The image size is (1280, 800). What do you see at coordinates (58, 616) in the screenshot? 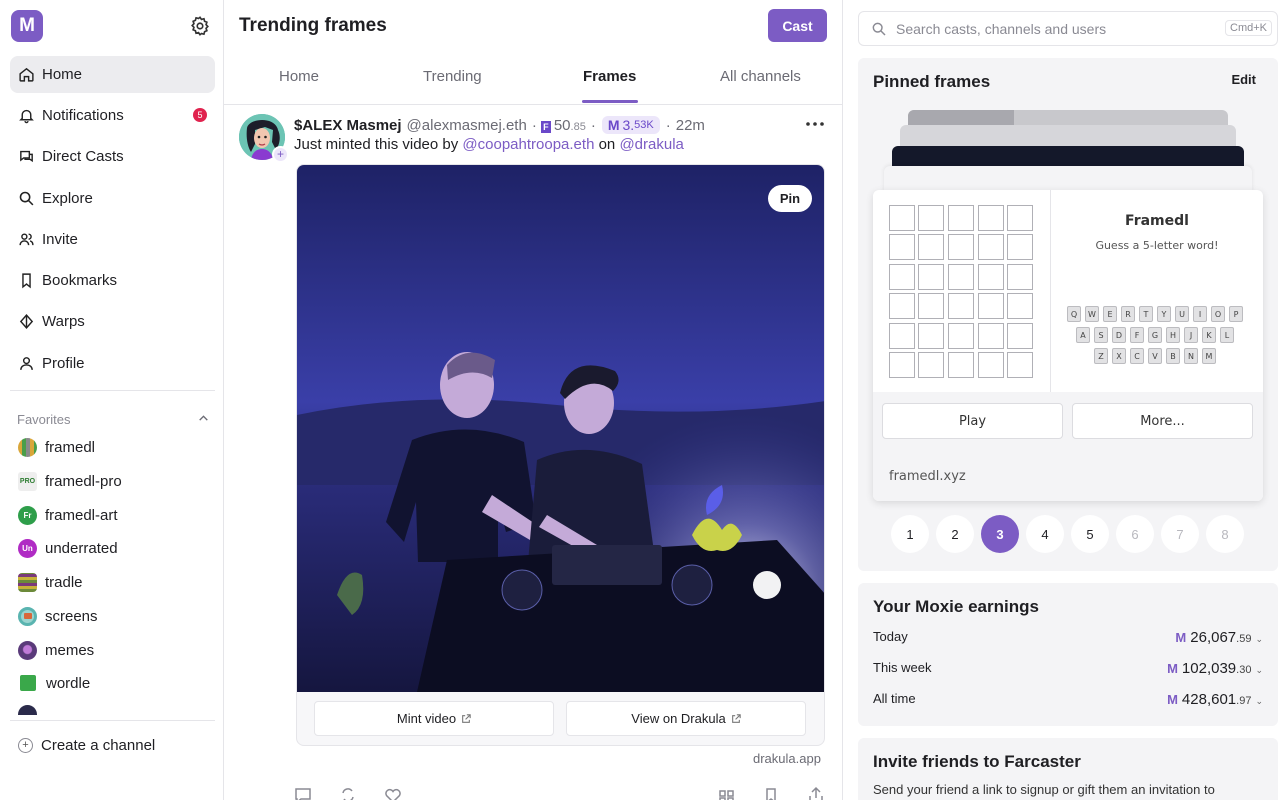
I see `favorite-item-screens: screens` at bounding box center [58, 616].